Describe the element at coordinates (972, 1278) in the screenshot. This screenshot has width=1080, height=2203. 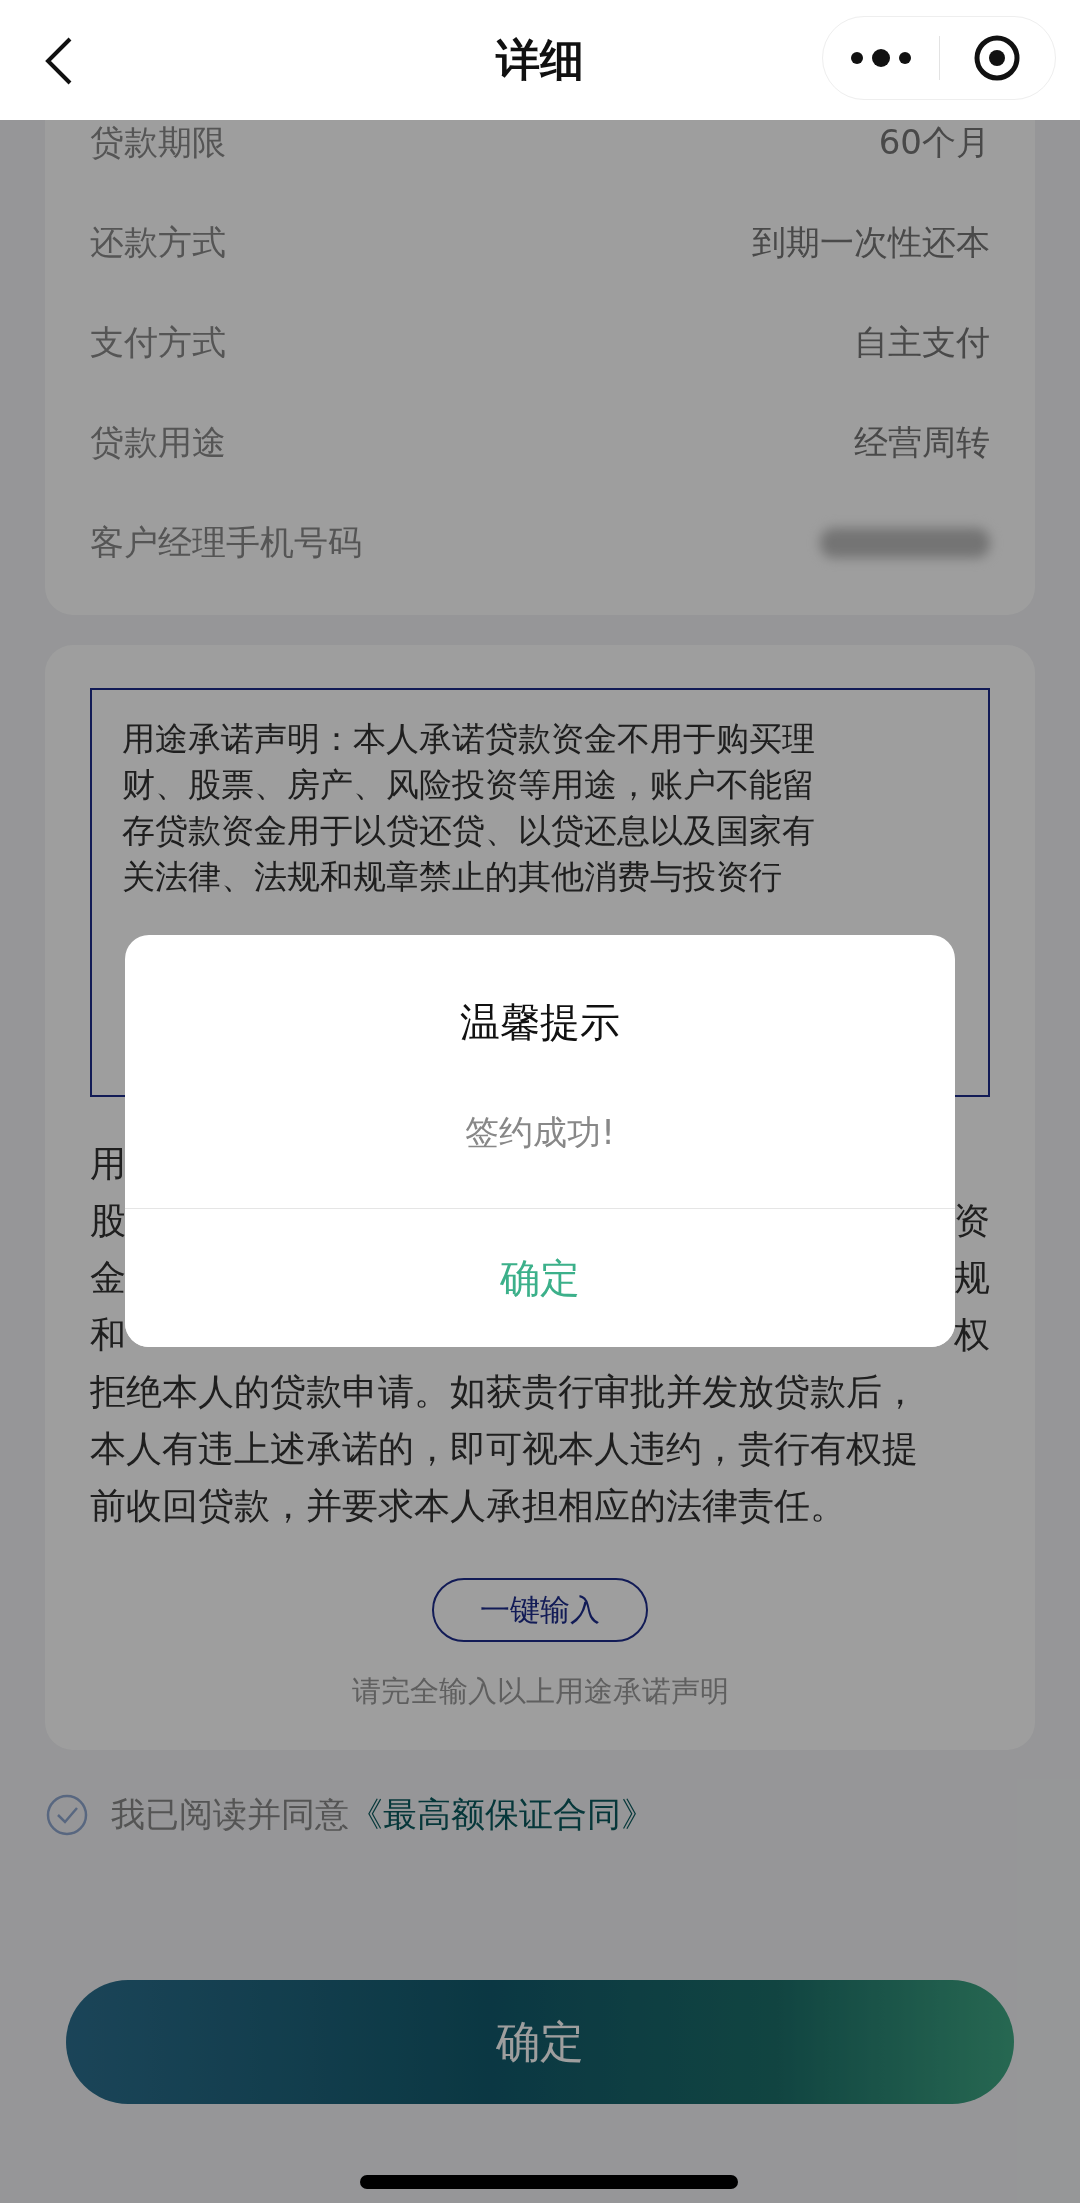
I see `statement-text-fragment: 规` at that location.